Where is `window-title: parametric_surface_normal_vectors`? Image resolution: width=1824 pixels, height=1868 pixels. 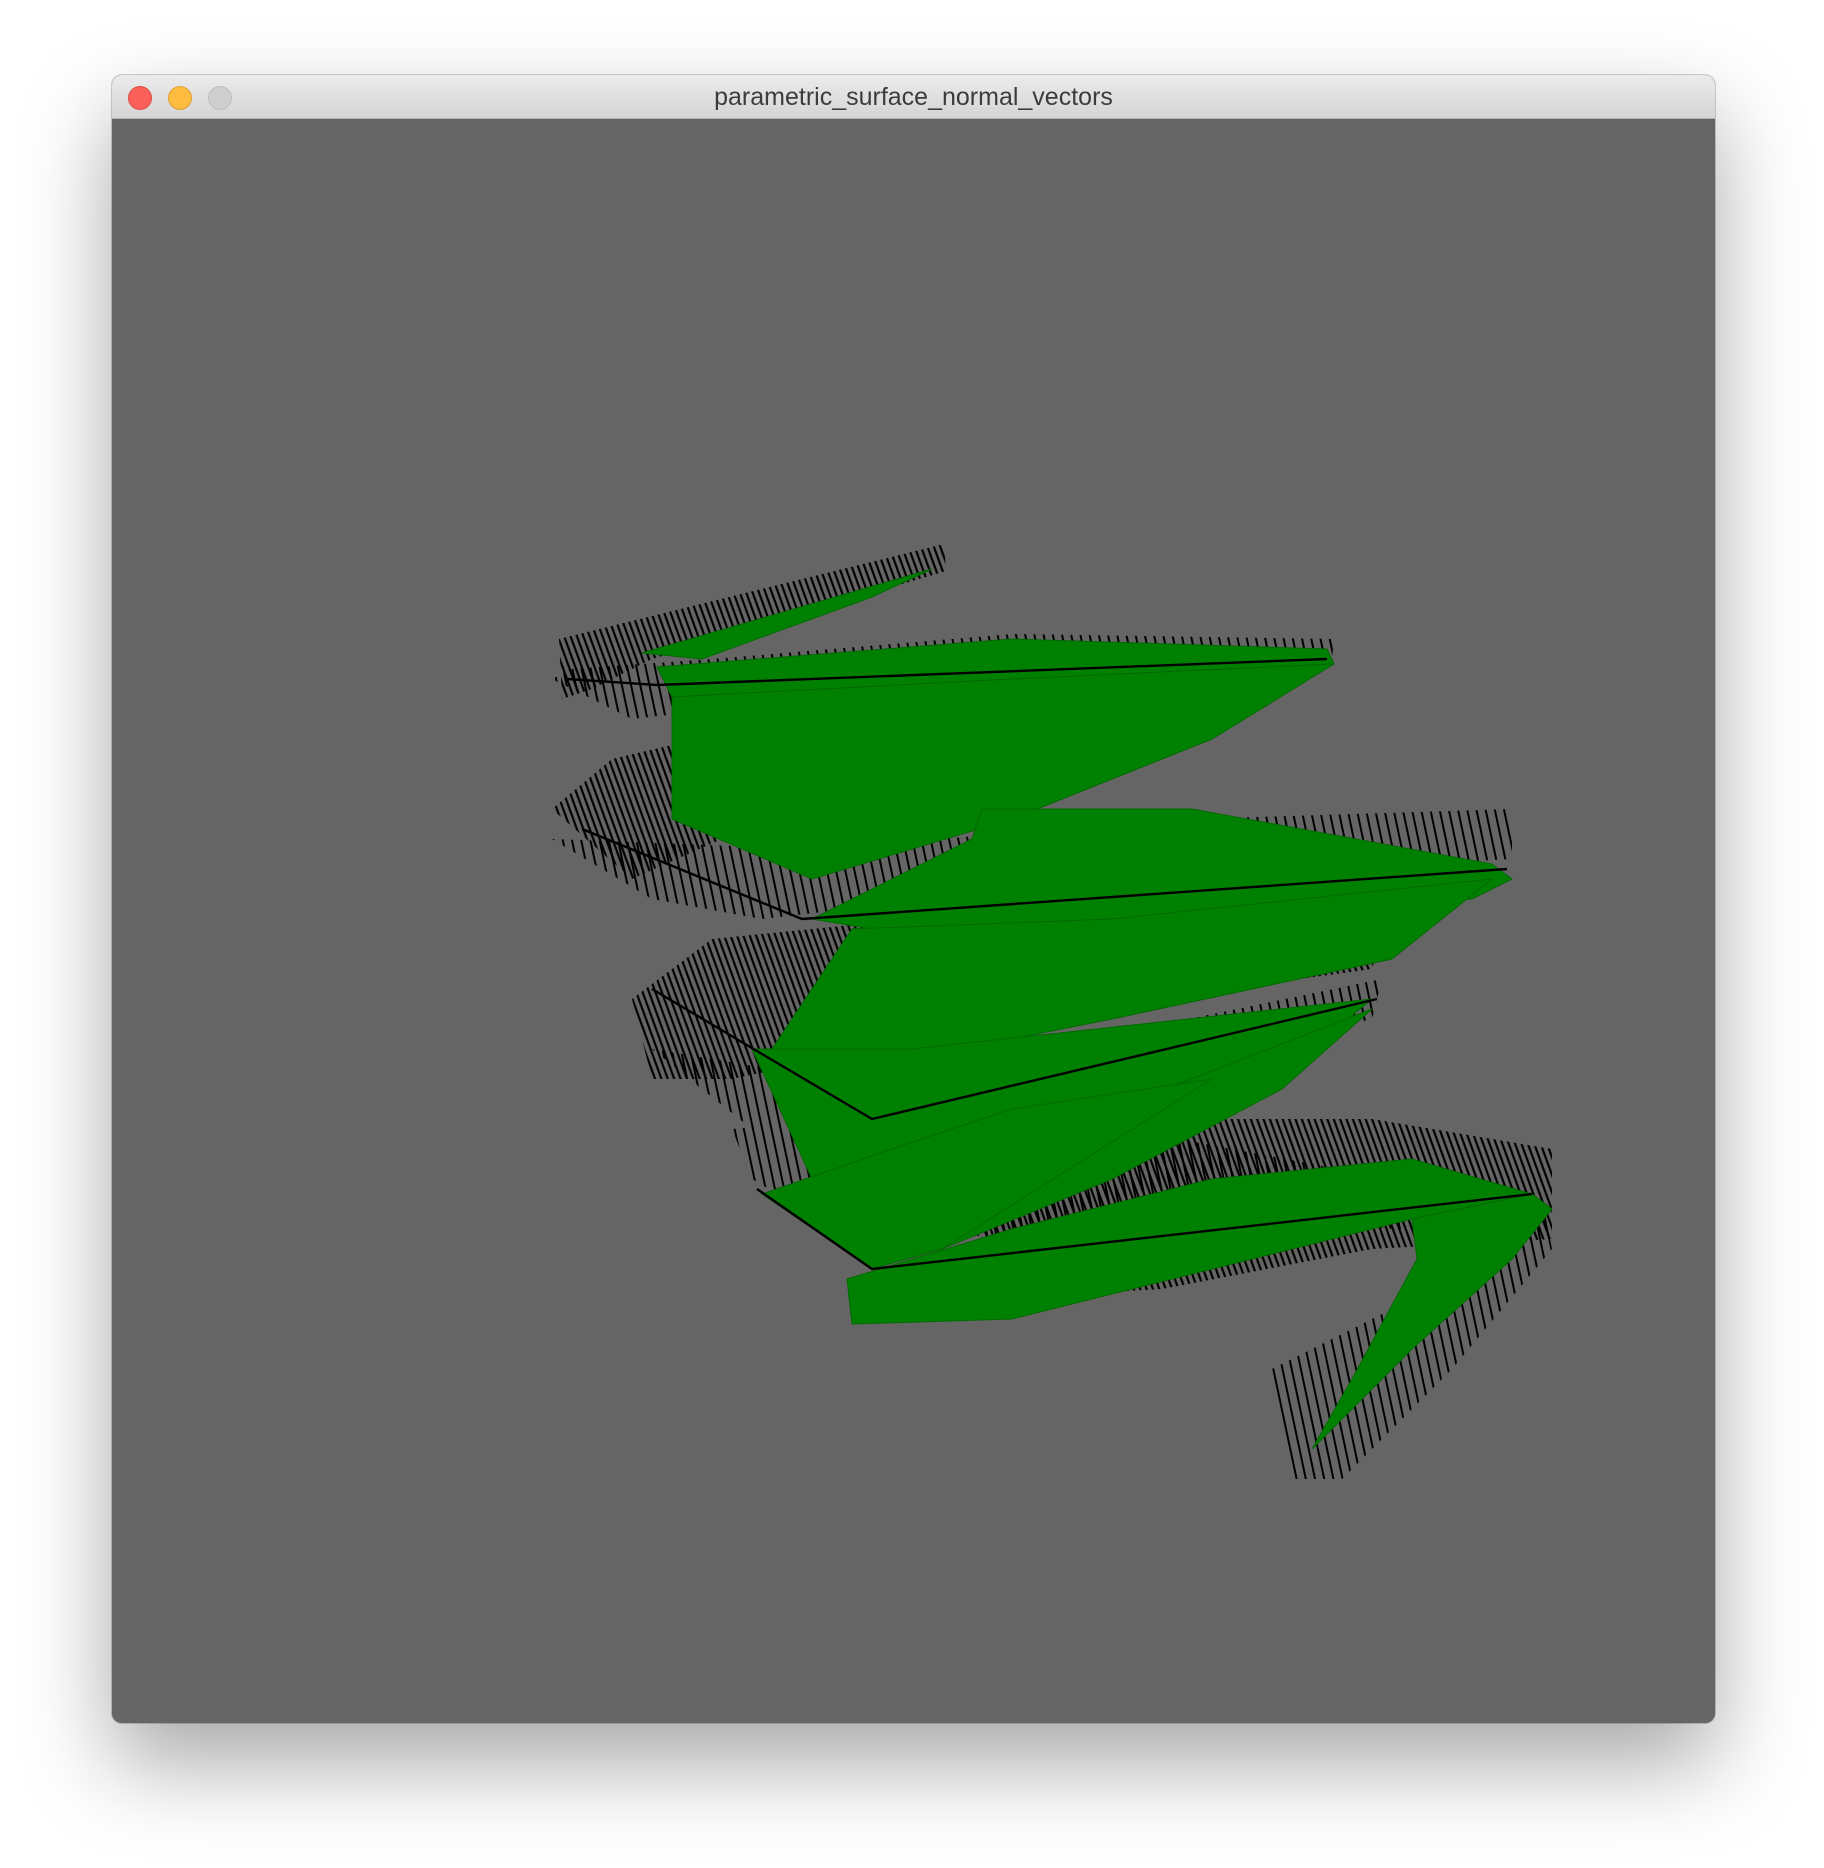 window-title: parametric_surface_normal_vectors is located at coordinates (913, 97).